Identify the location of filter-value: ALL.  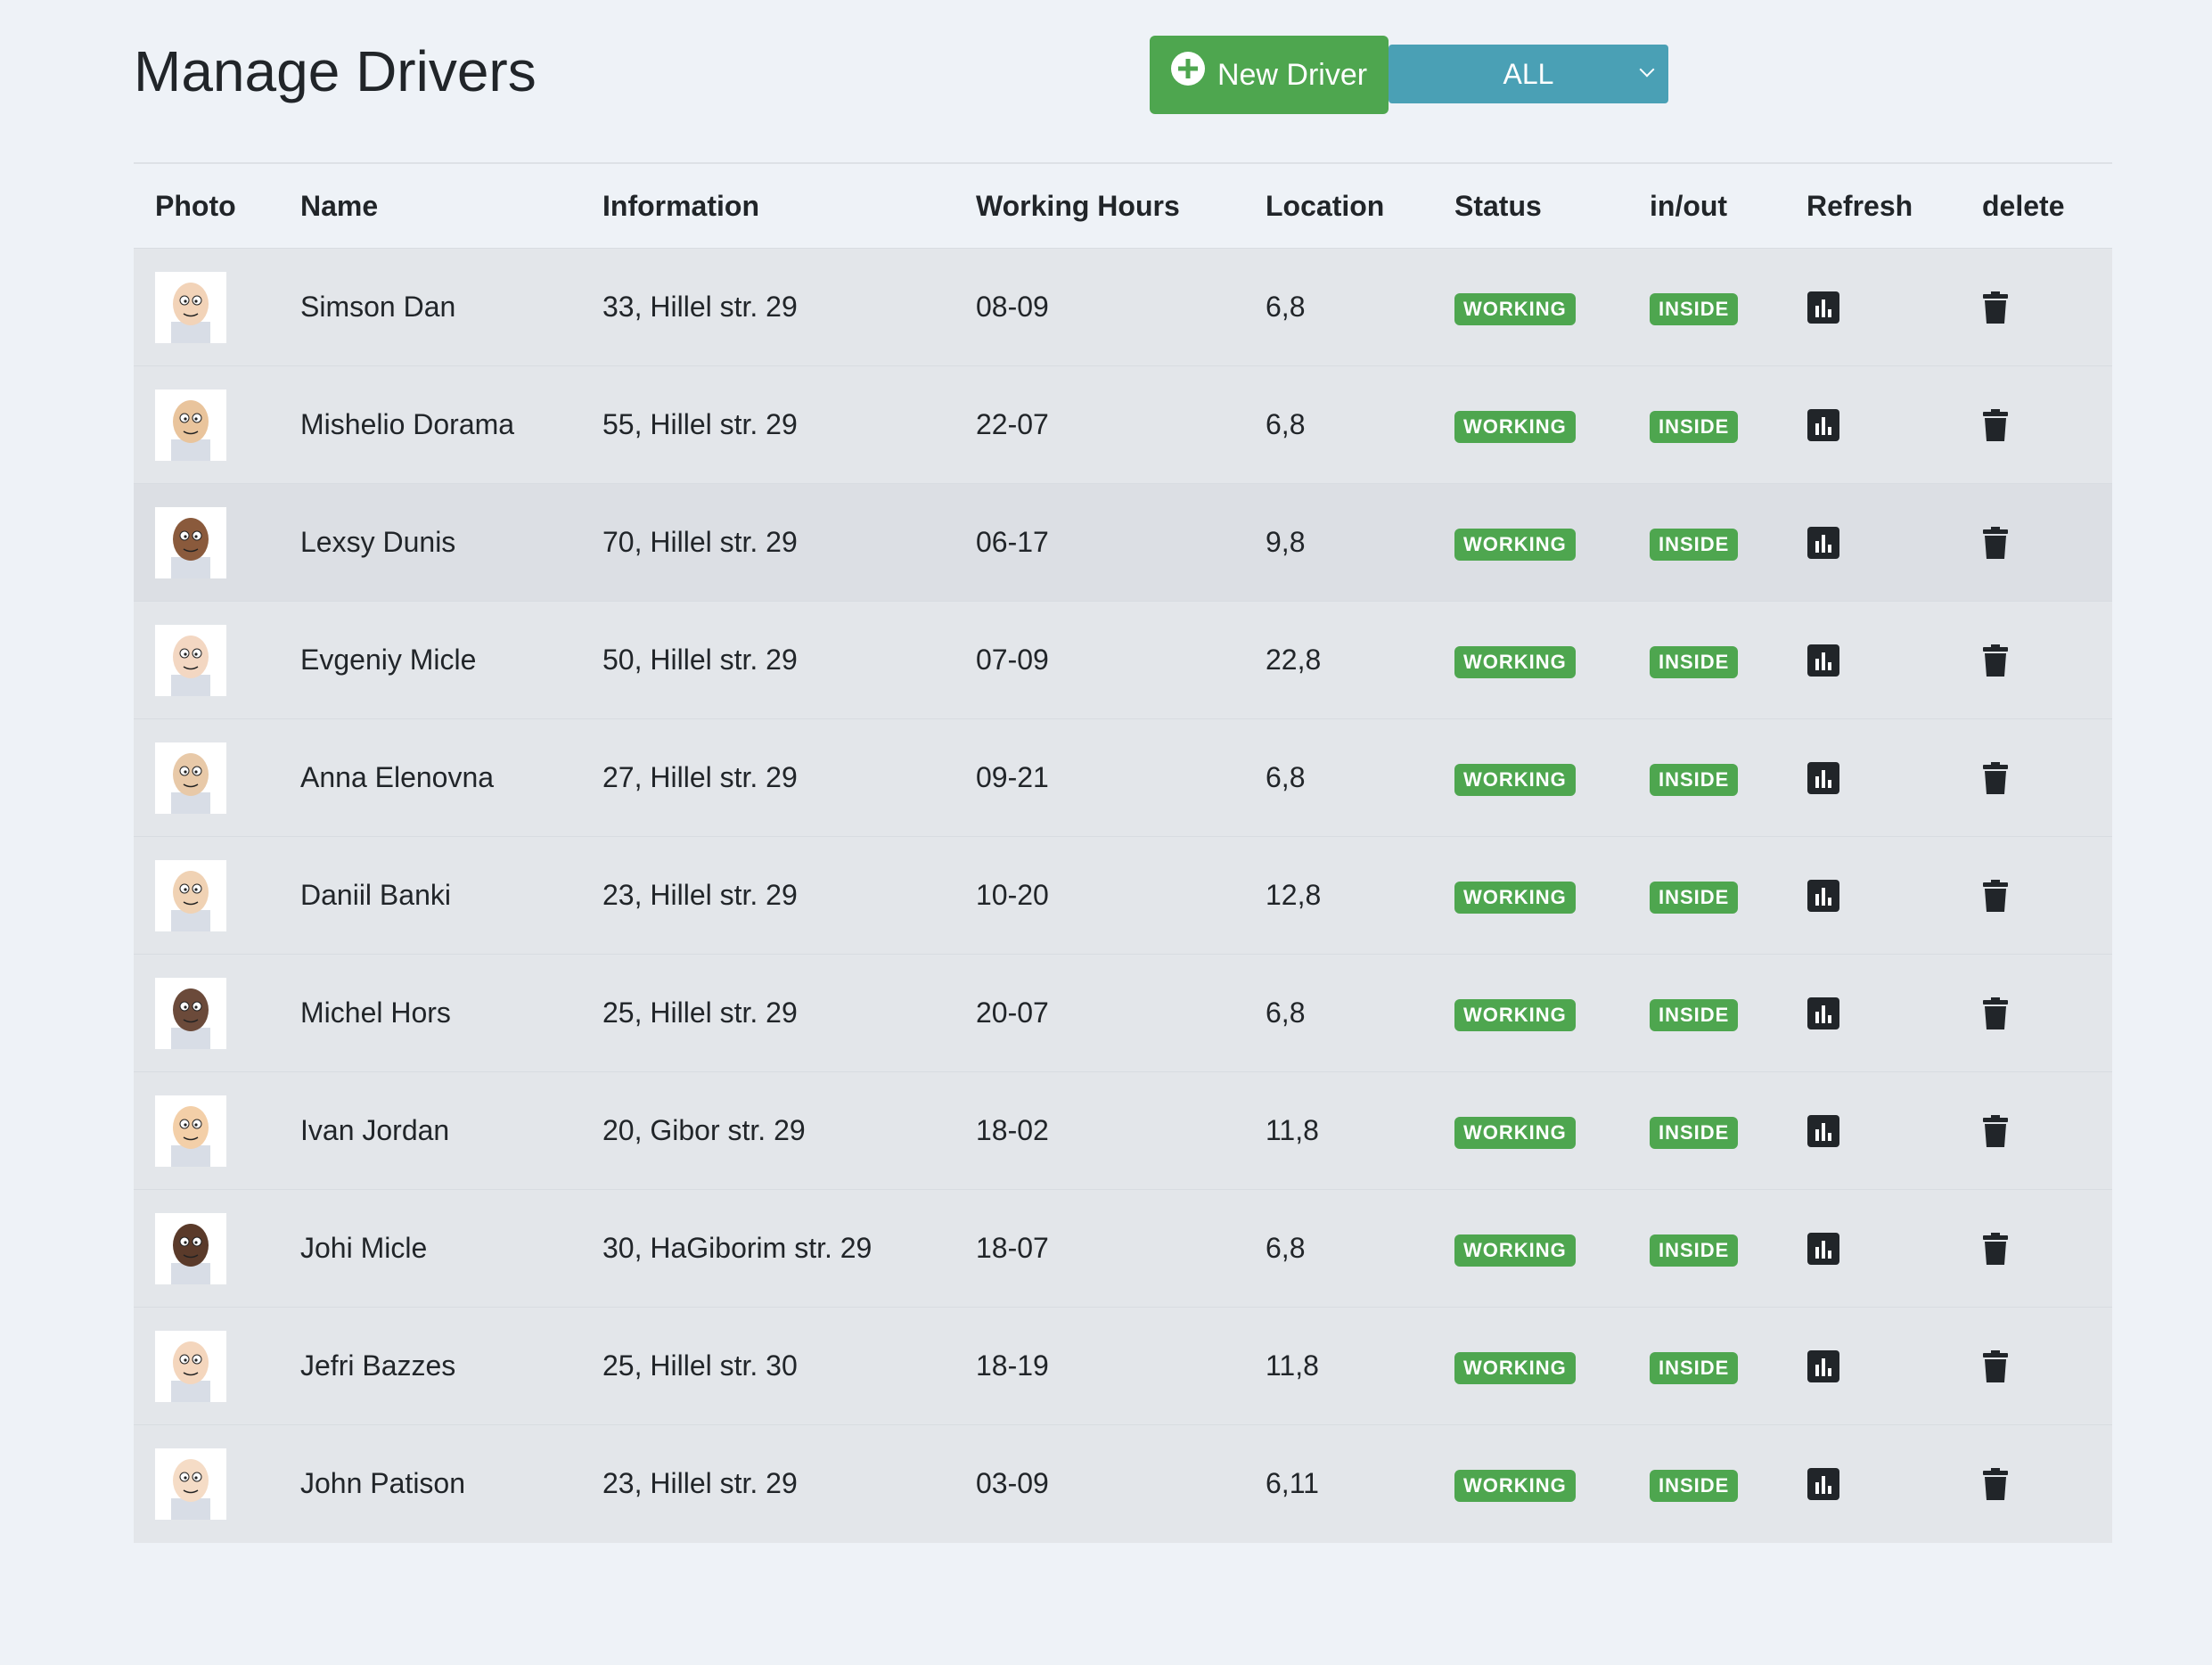
(1528, 73).